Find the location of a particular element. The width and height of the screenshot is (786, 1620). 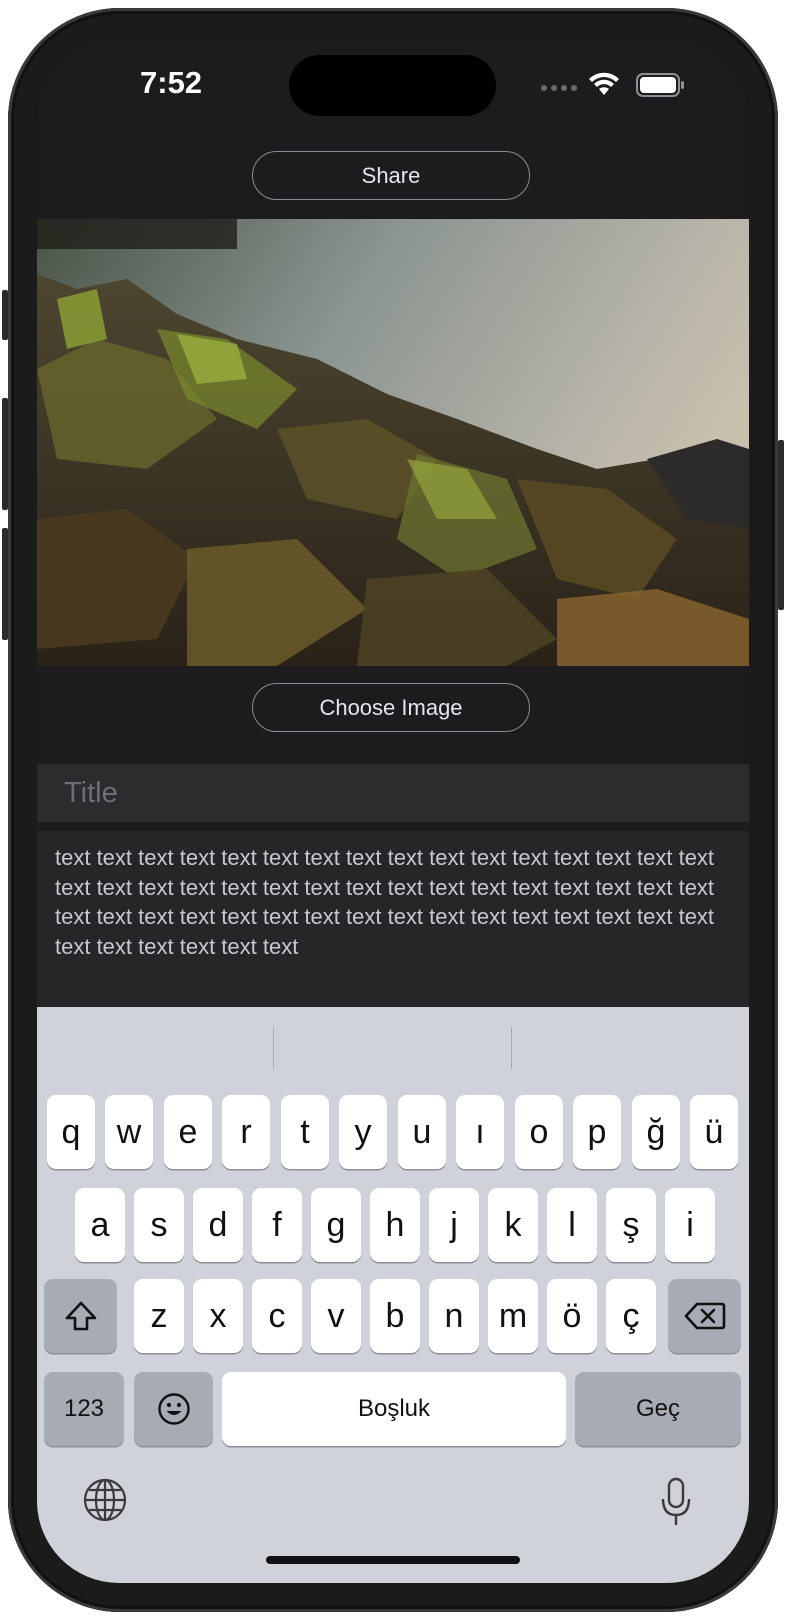

backspace-key is located at coordinates (704, 1316).